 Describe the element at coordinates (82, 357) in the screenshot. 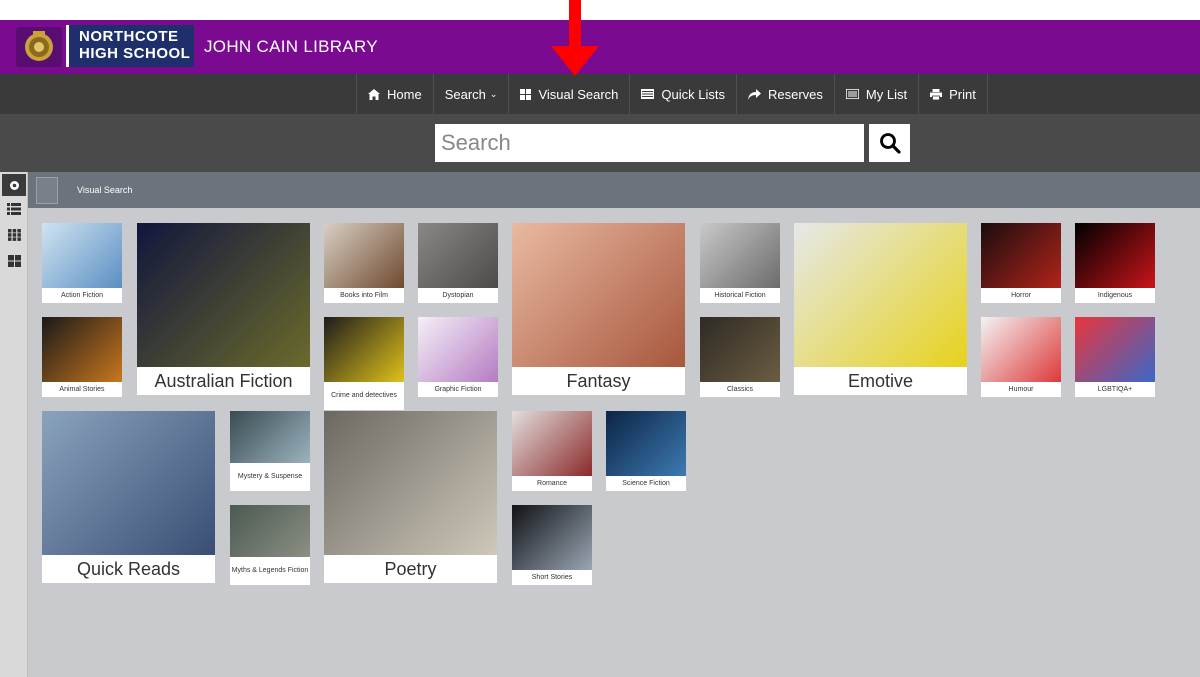

I see `tile-animal-stories: Animal Stories` at that location.